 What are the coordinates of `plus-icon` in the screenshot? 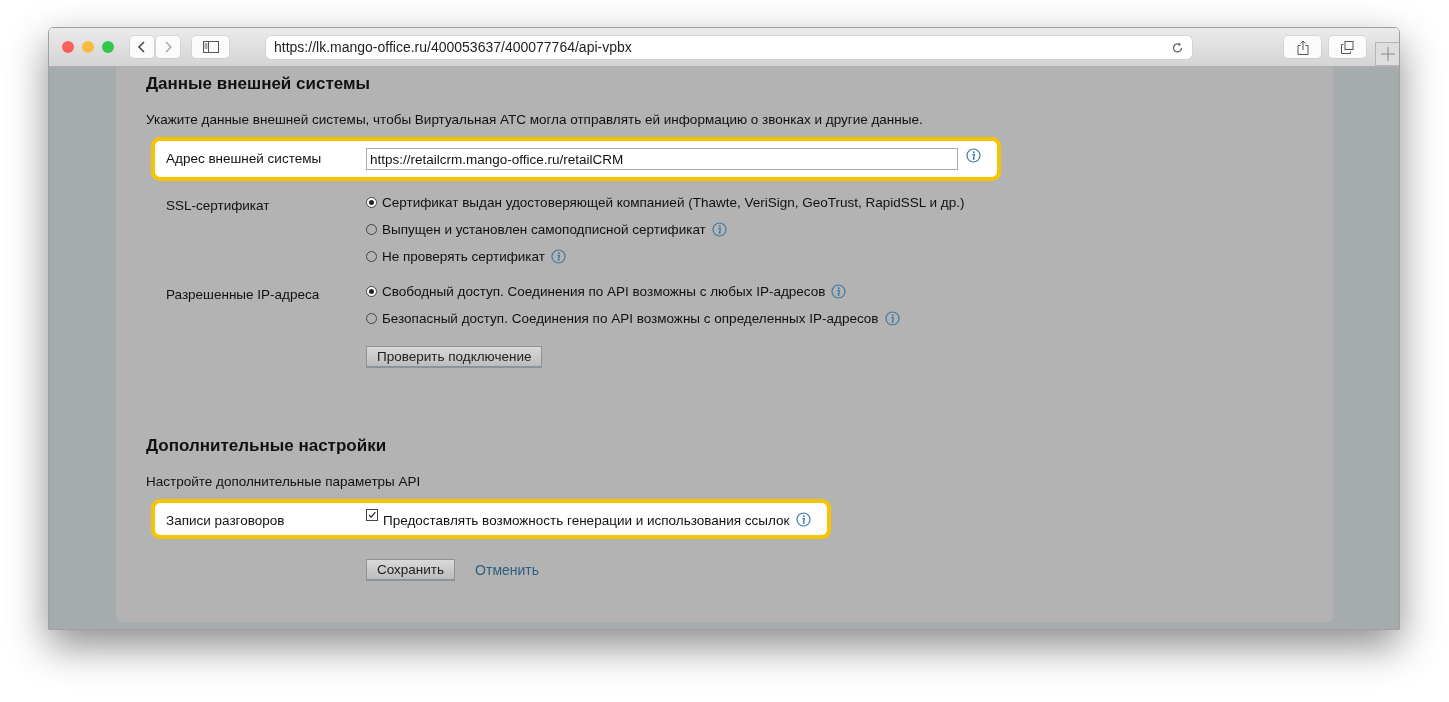 It's located at (1387, 54).